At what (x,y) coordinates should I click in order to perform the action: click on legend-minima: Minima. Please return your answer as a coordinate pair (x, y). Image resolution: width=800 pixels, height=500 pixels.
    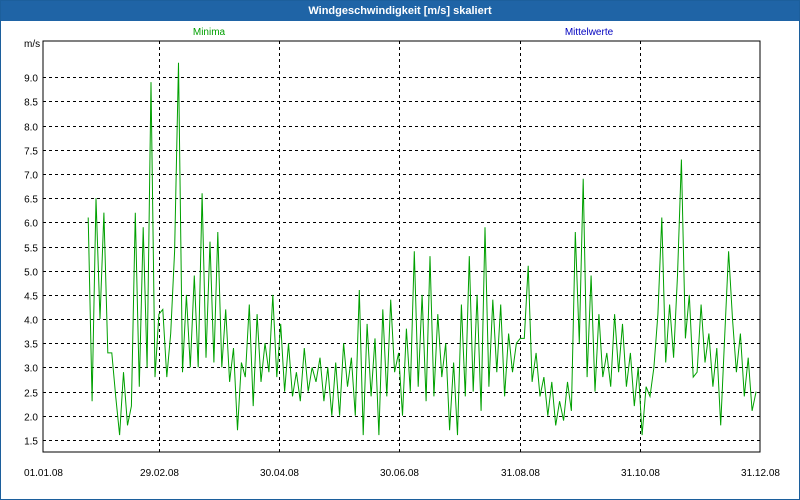
    Looking at the image, I should click on (209, 32).